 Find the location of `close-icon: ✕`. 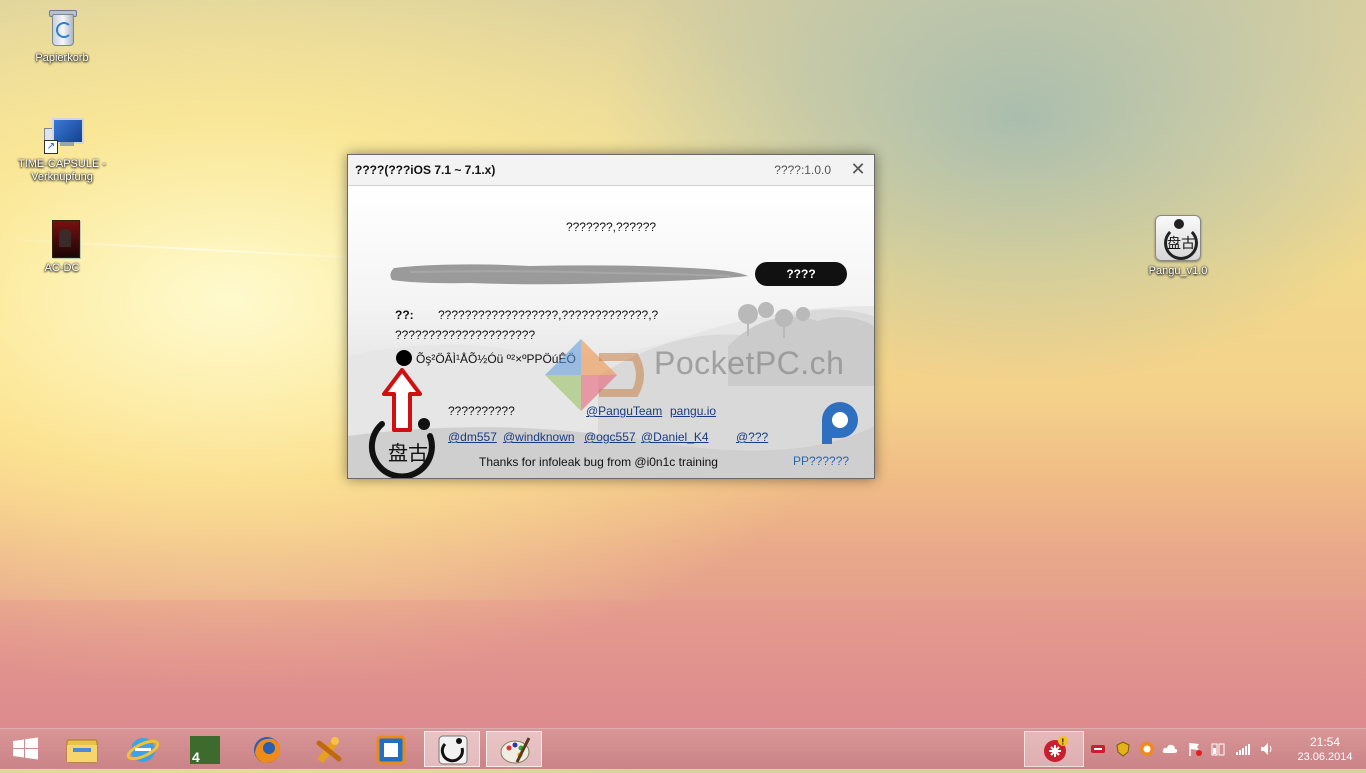

close-icon: ✕ is located at coordinates (858, 169).